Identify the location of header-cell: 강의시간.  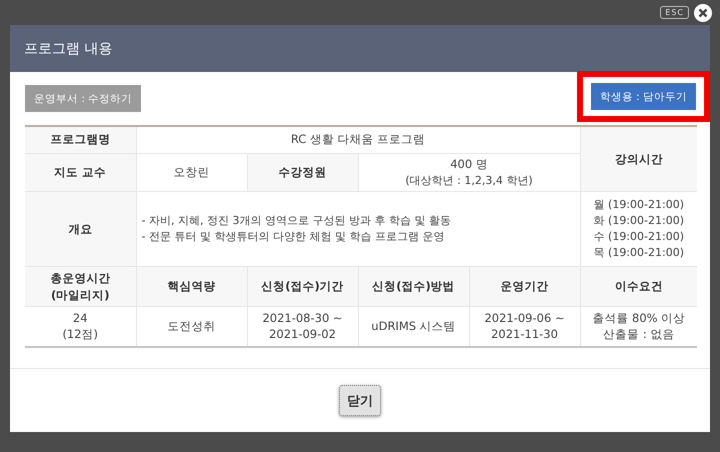
(639, 159).